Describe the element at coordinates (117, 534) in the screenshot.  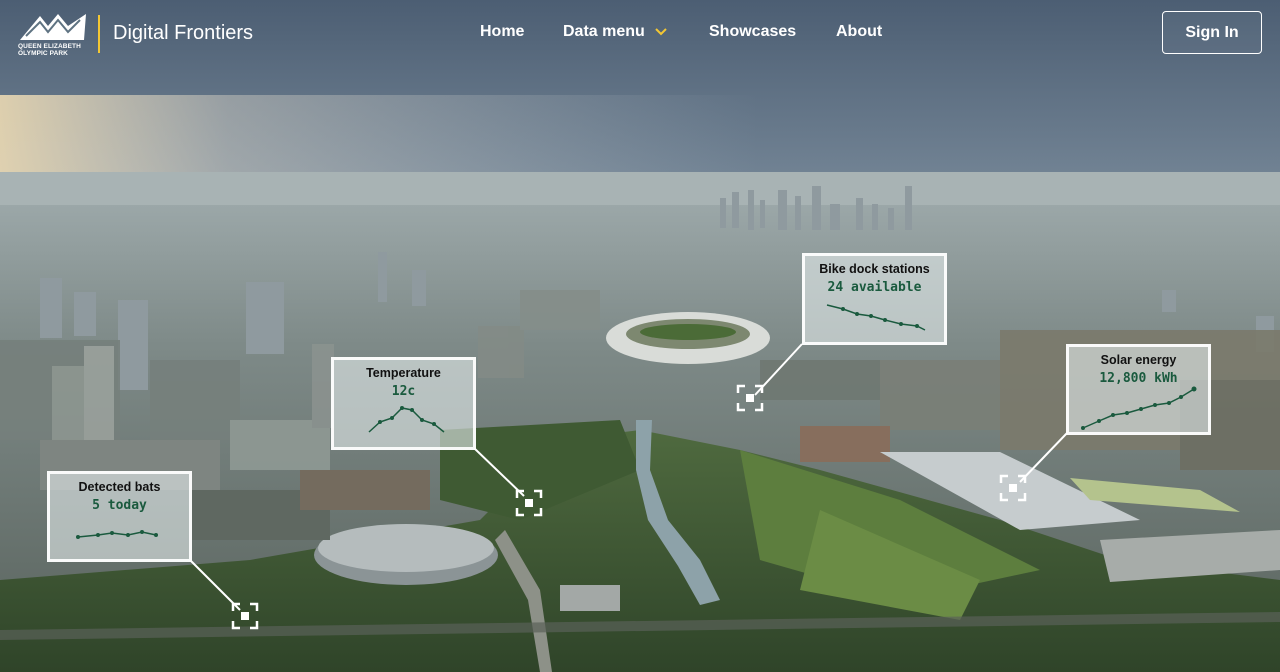
I see `bats-sparkline-icon` at that location.